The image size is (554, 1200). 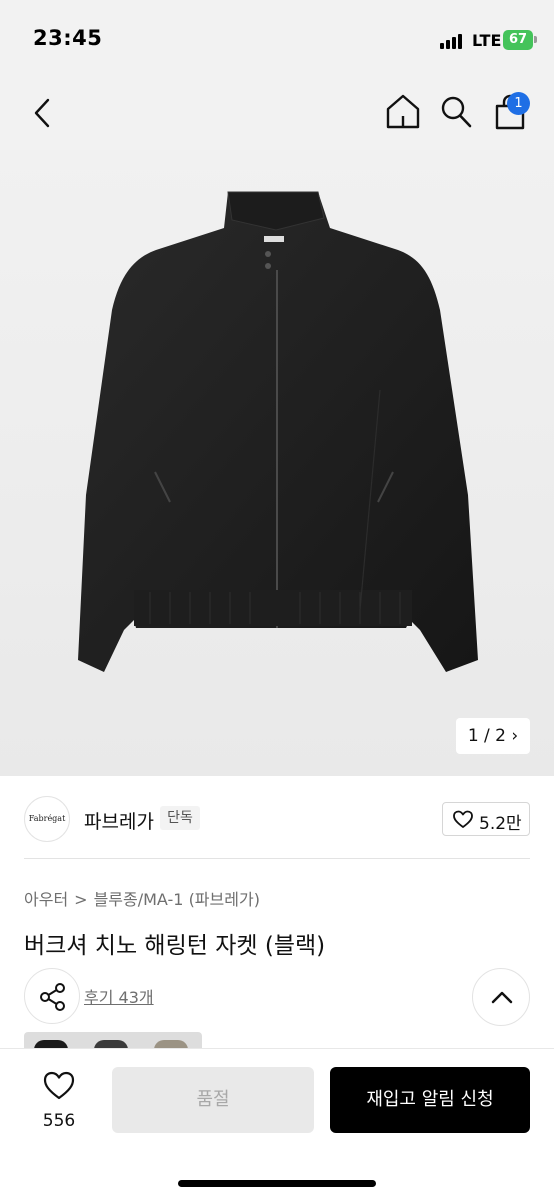 What do you see at coordinates (277, 817) in the screenshot?
I see `brand-row: Fabrégat 파브레가 단독 5.2만` at bounding box center [277, 817].